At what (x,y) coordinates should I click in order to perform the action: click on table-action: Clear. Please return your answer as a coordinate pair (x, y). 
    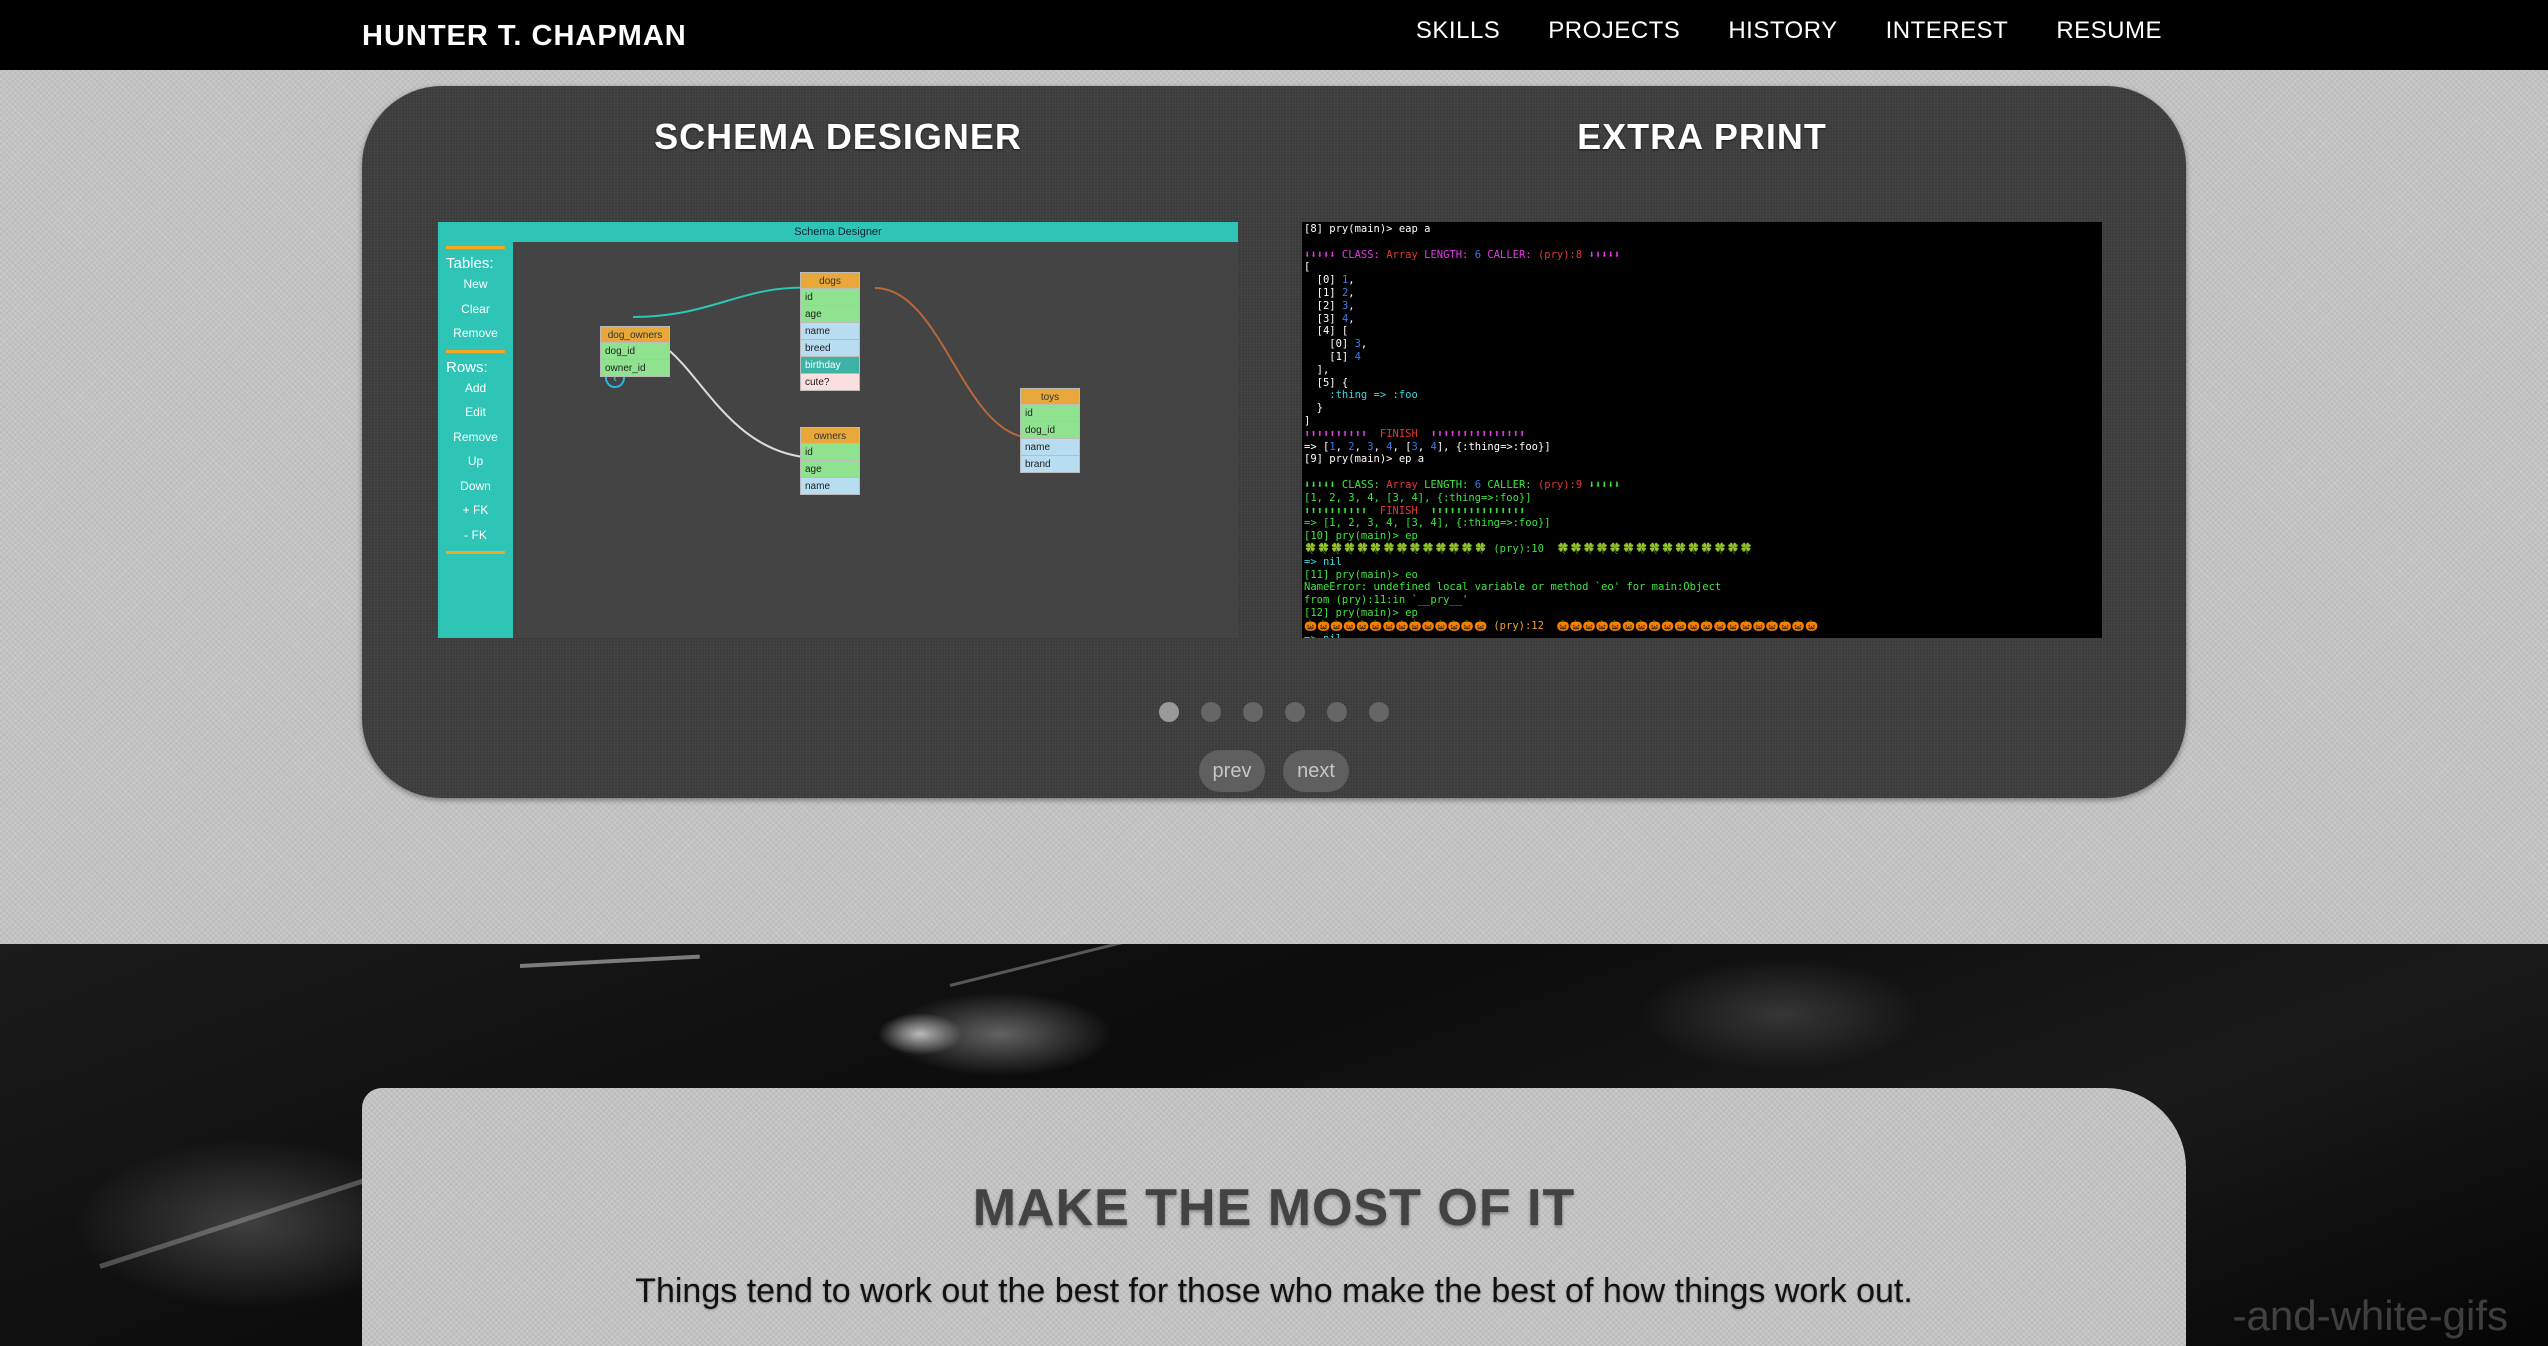
    Looking at the image, I should click on (475, 308).